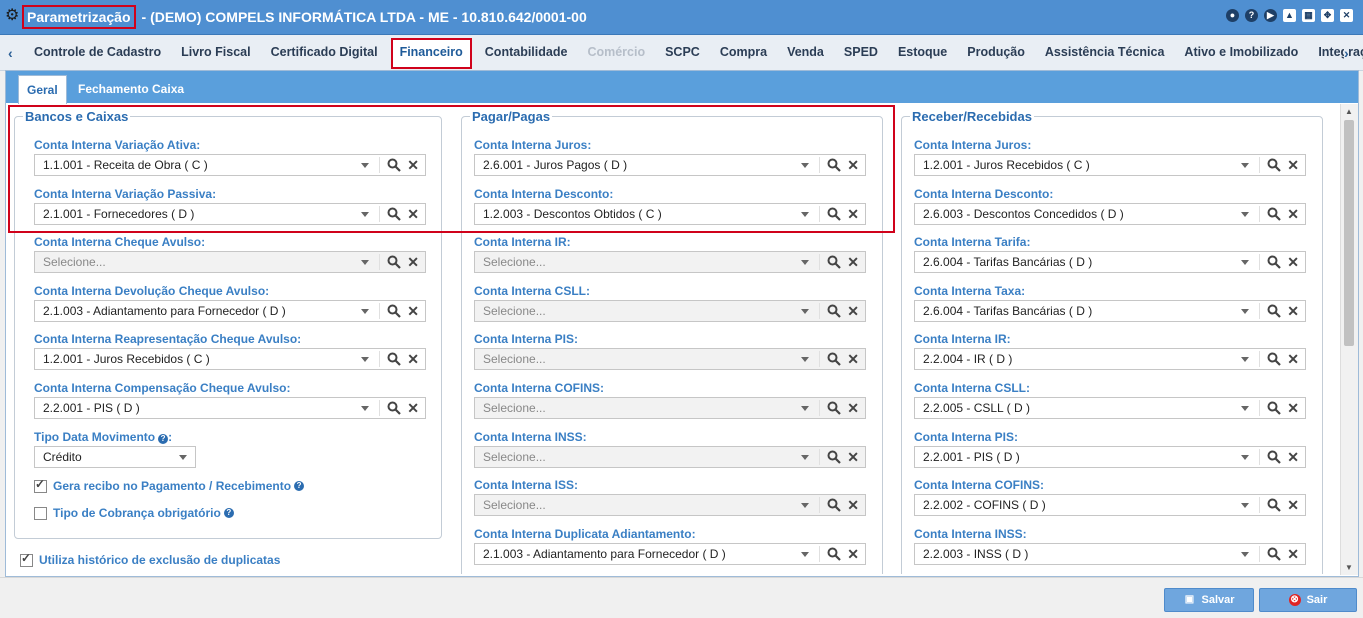 The width and height of the screenshot is (1363, 618). I want to click on subtab-geral: Geral, so click(42, 89).